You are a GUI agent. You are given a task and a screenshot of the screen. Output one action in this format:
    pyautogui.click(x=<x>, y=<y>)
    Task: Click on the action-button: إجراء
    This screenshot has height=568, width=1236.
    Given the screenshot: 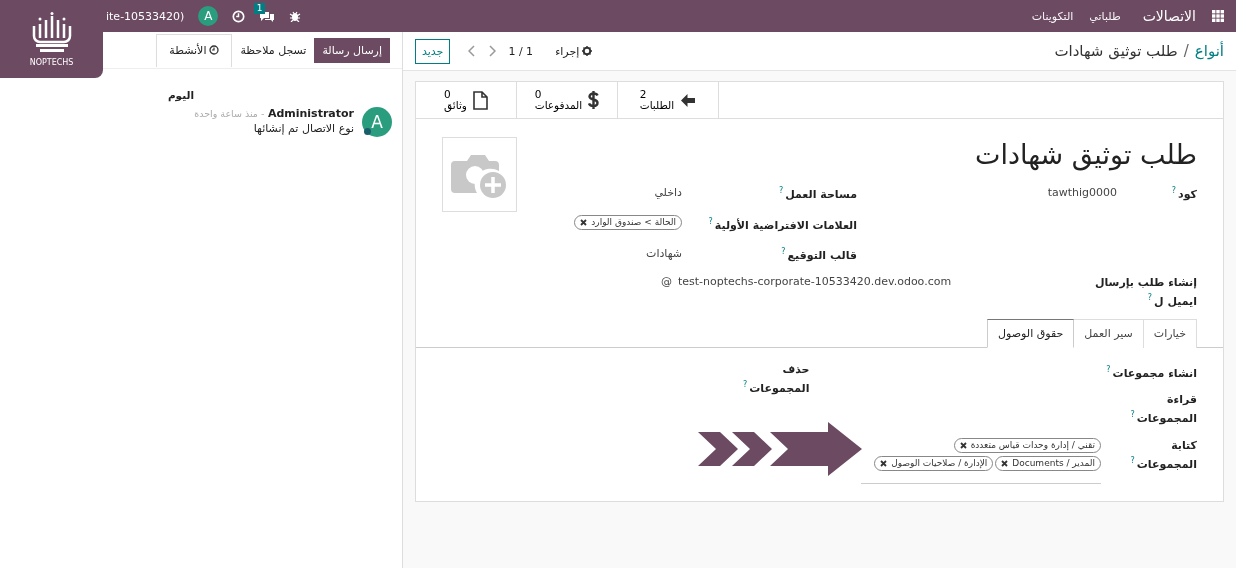 What is the action you would take?
    pyautogui.click(x=574, y=51)
    